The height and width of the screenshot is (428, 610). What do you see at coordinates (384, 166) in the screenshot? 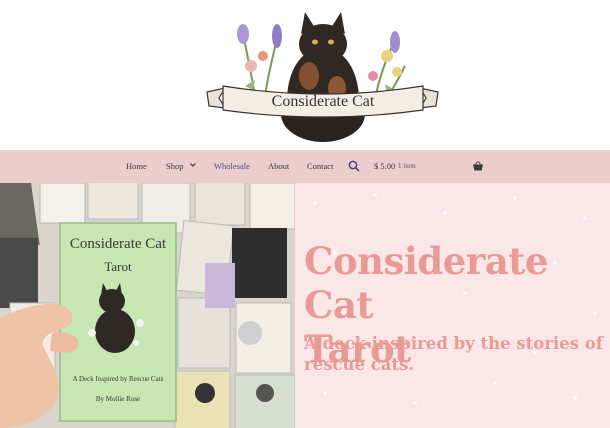
I see `cart-total: $ 5.00` at bounding box center [384, 166].